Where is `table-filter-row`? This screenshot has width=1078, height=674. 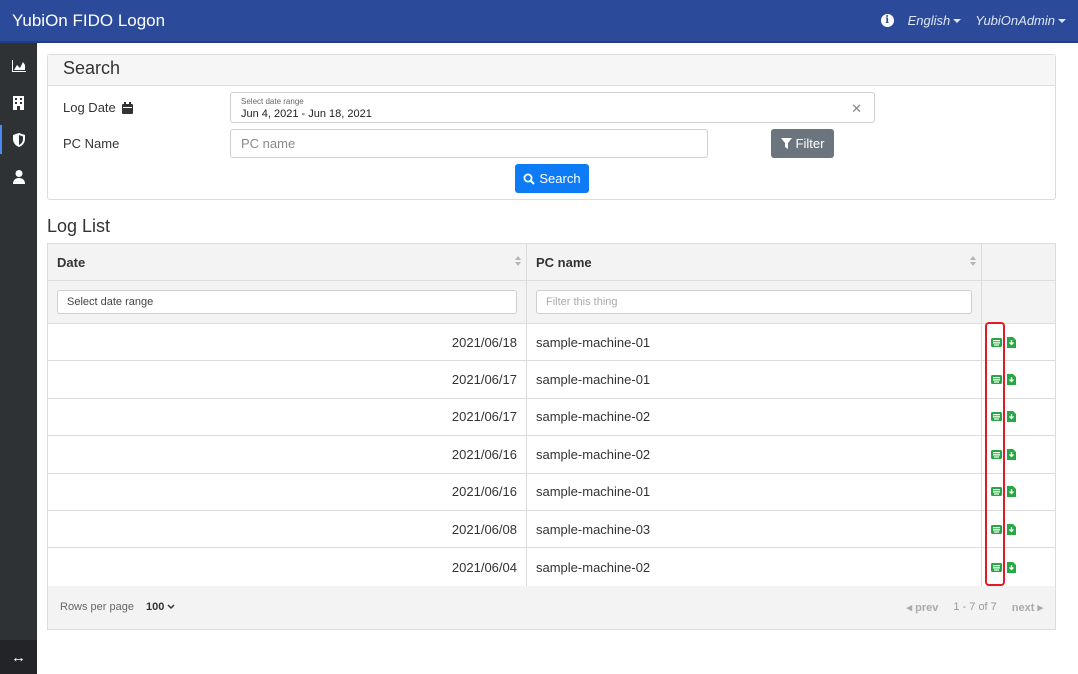 table-filter-row is located at coordinates (551, 302).